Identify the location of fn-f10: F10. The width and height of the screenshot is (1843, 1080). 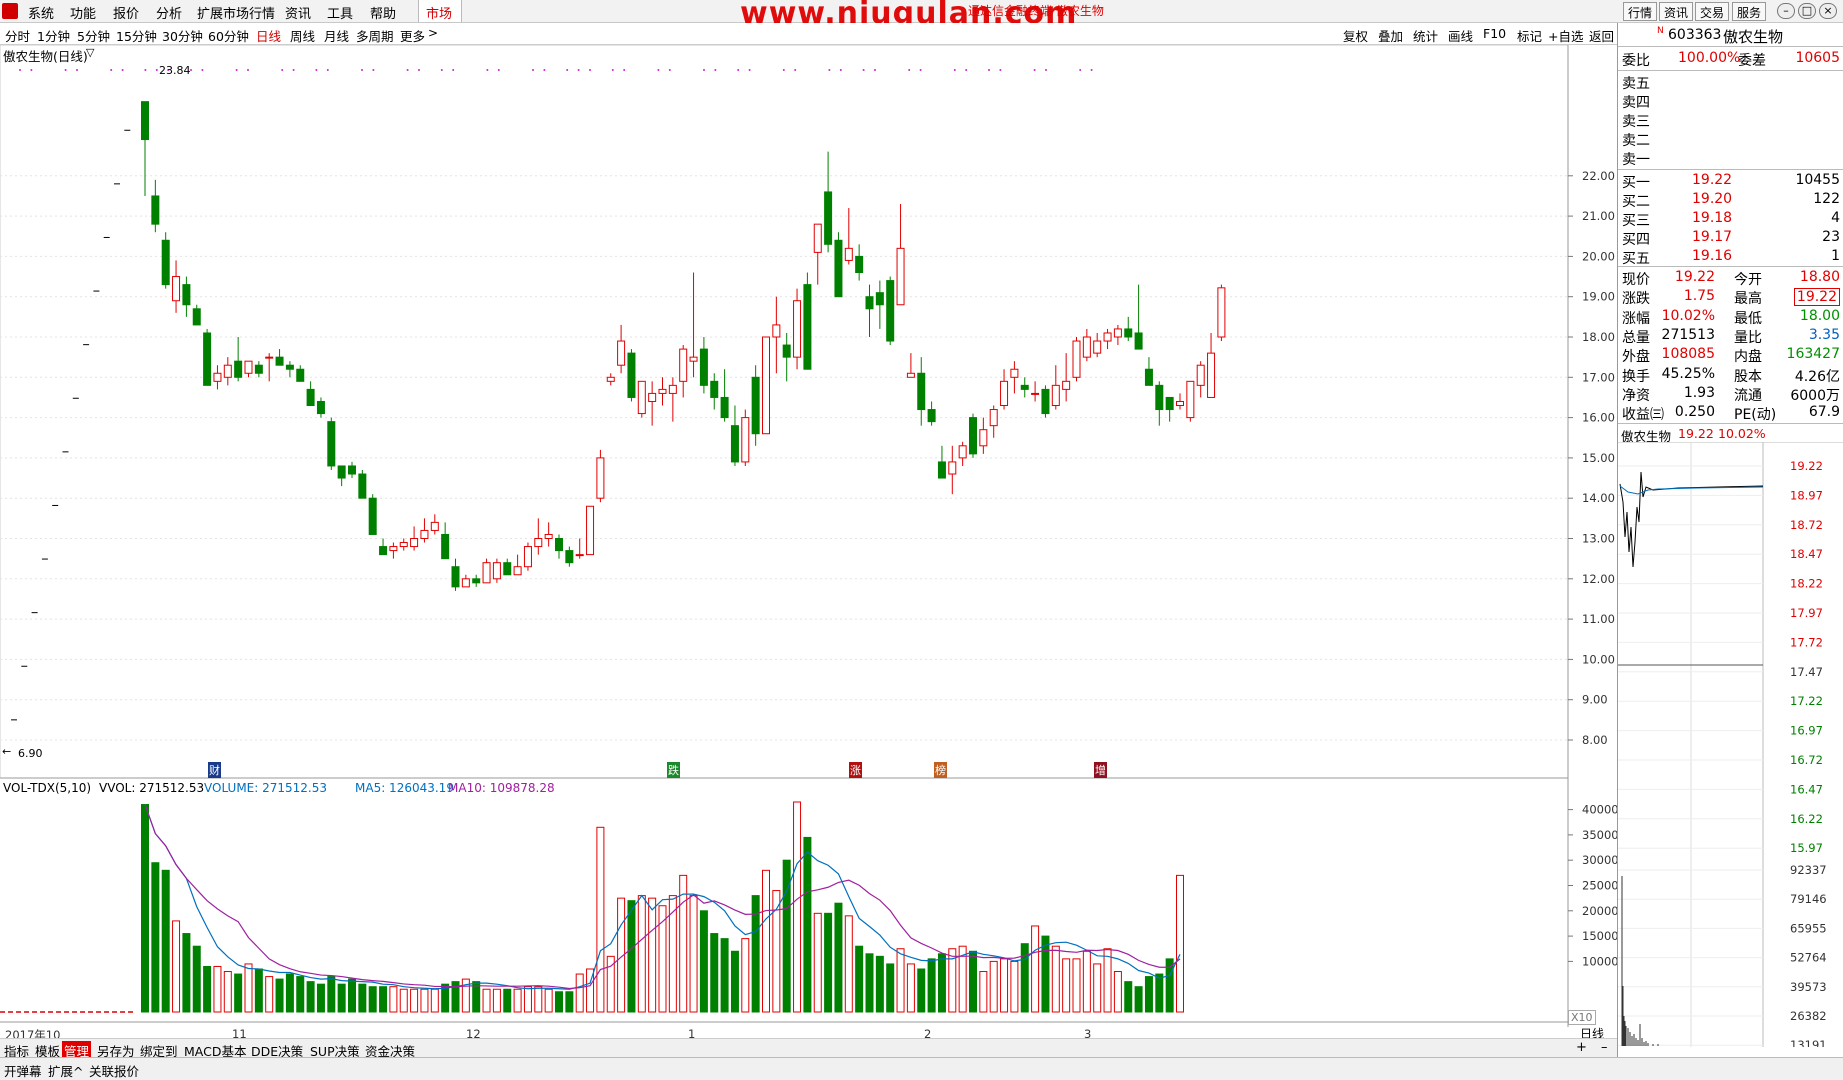
(1494, 33).